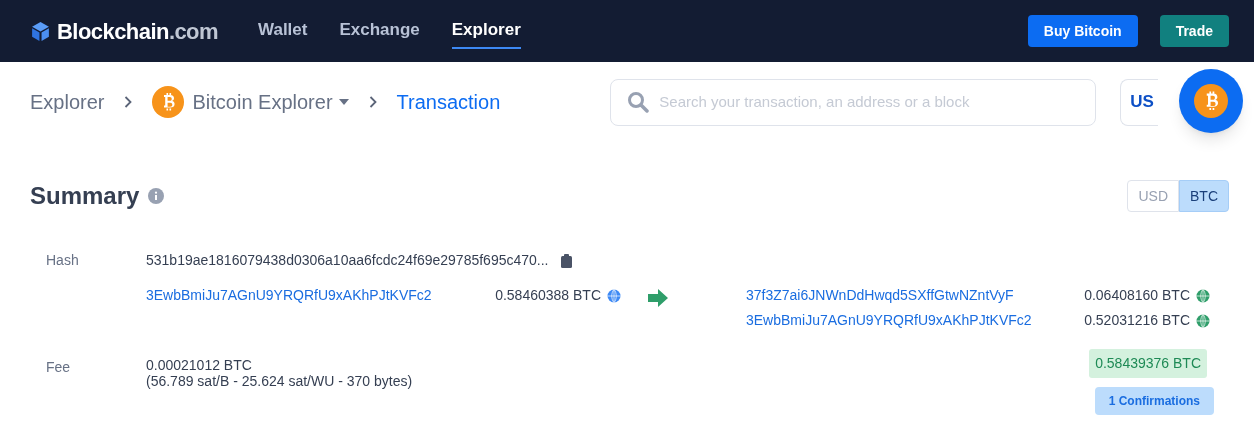 This screenshot has width=1254, height=426. I want to click on output-address-link: 37f3Z7ai6JNWnDdHwqd5SXffGtwNZntVyF, so click(880, 295).